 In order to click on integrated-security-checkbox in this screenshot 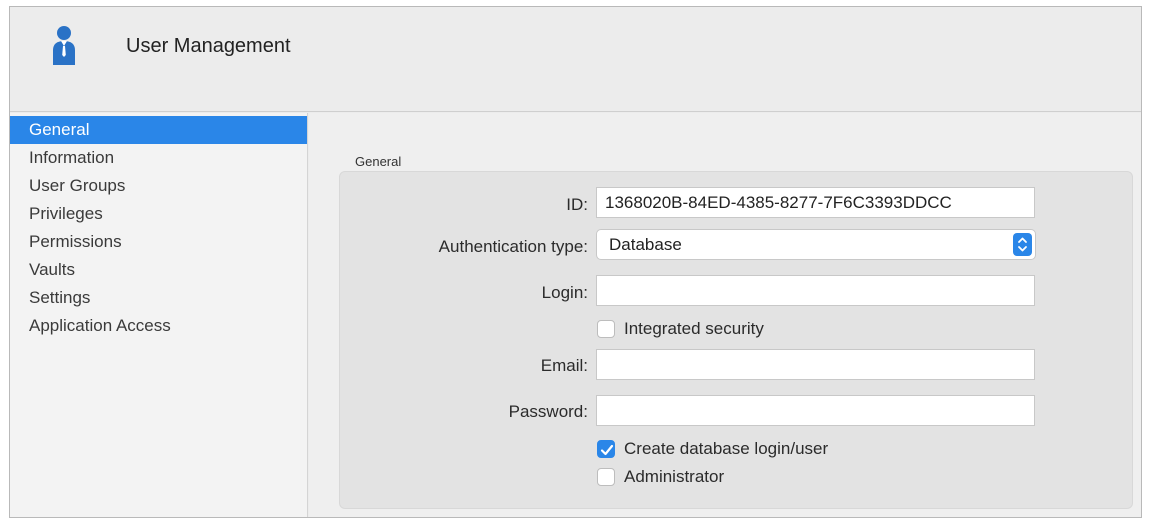, I will do `click(606, 329)`.